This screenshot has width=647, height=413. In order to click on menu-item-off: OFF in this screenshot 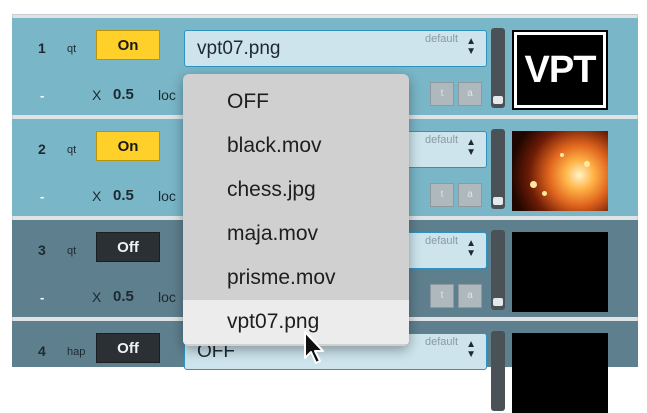, I will do `click(248, 102)`.